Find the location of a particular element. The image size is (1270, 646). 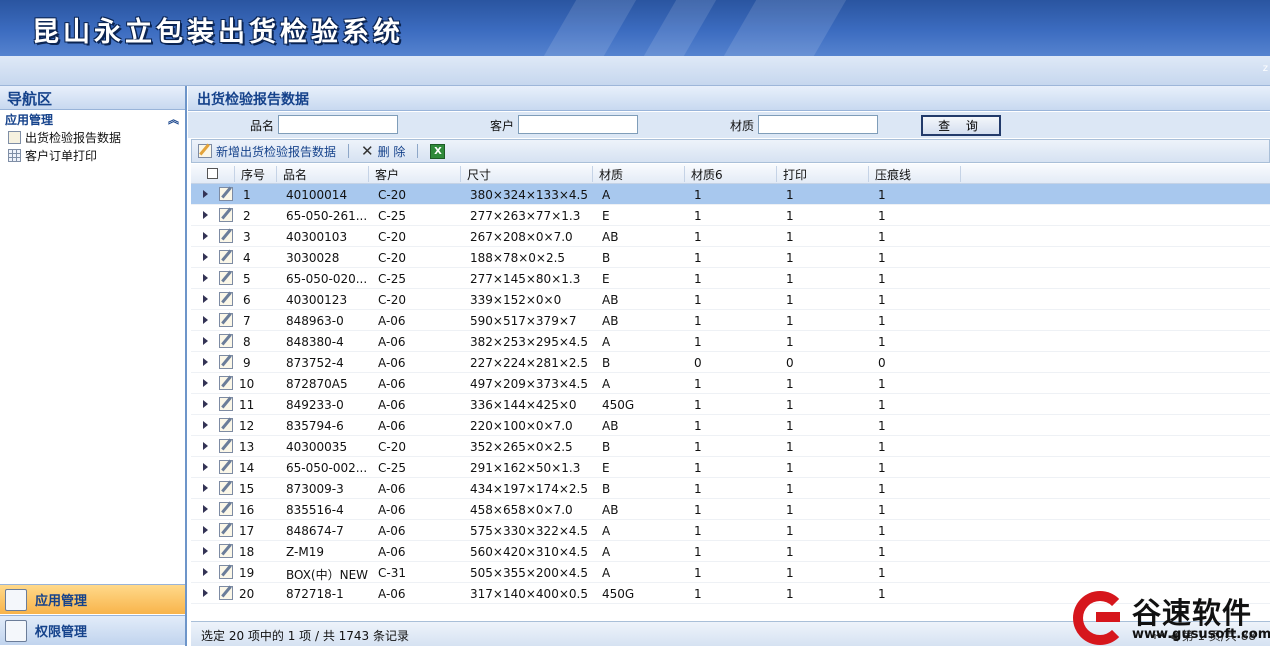

table-row: 5 65-050-020... C-25 277×145×80×1.3 E 1 1 1 is located at coordinates (730, 278).